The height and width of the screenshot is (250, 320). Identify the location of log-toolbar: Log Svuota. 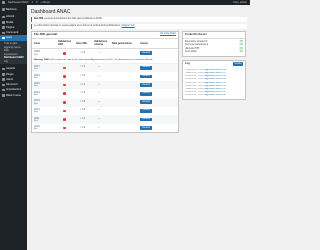
(214, 64).